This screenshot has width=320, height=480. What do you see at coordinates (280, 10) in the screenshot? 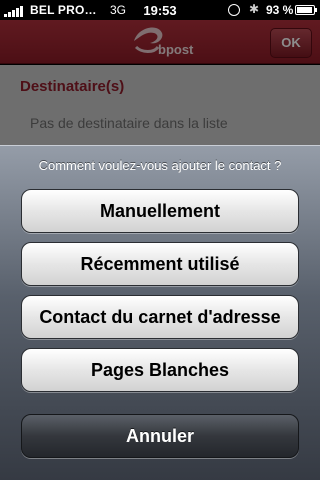
I see `battery-percent: 93 %` at bounding box center [280, 10].